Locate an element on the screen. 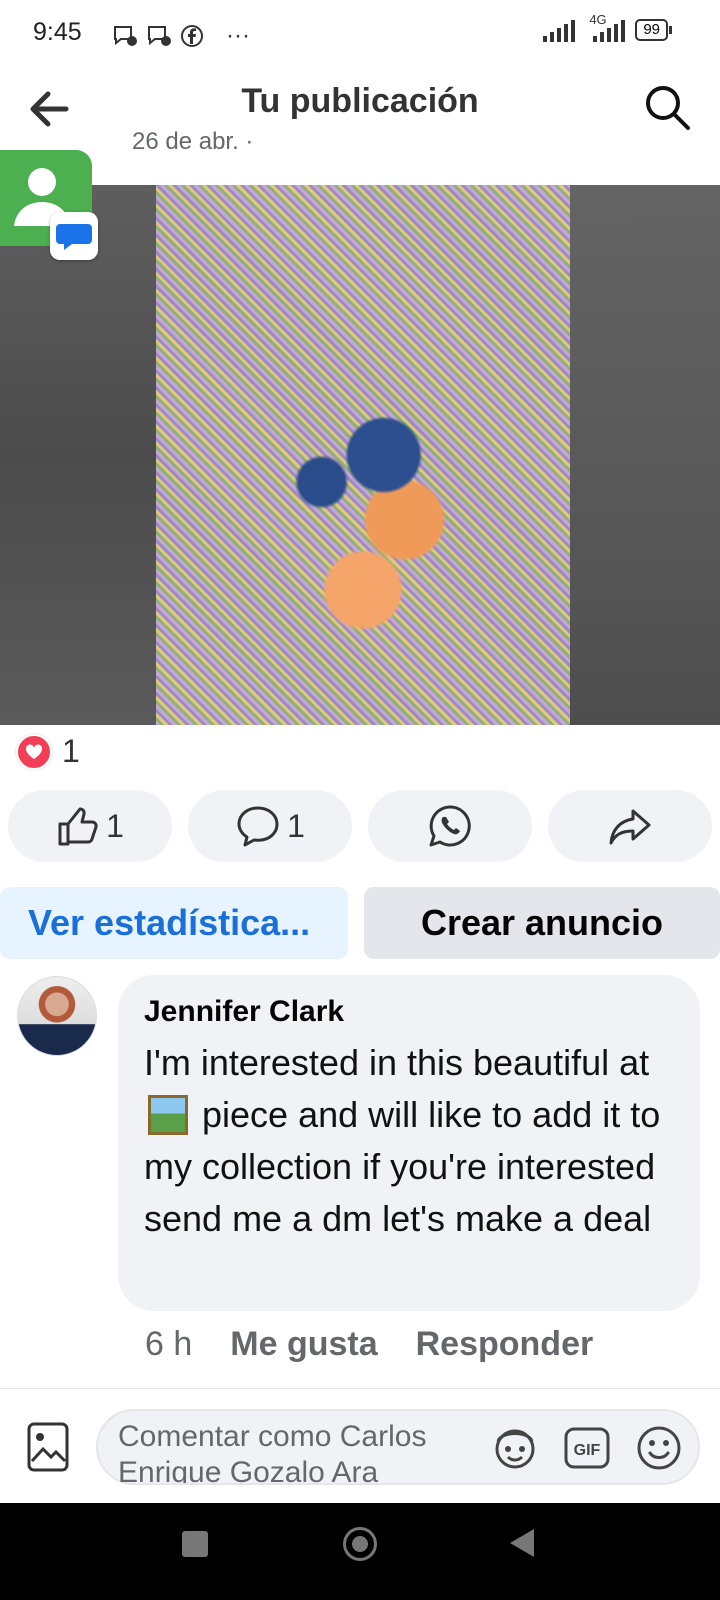 The width and height of the screenshot is (720, 1600). facebook-notification-icon is located at coordinates (192, 36).